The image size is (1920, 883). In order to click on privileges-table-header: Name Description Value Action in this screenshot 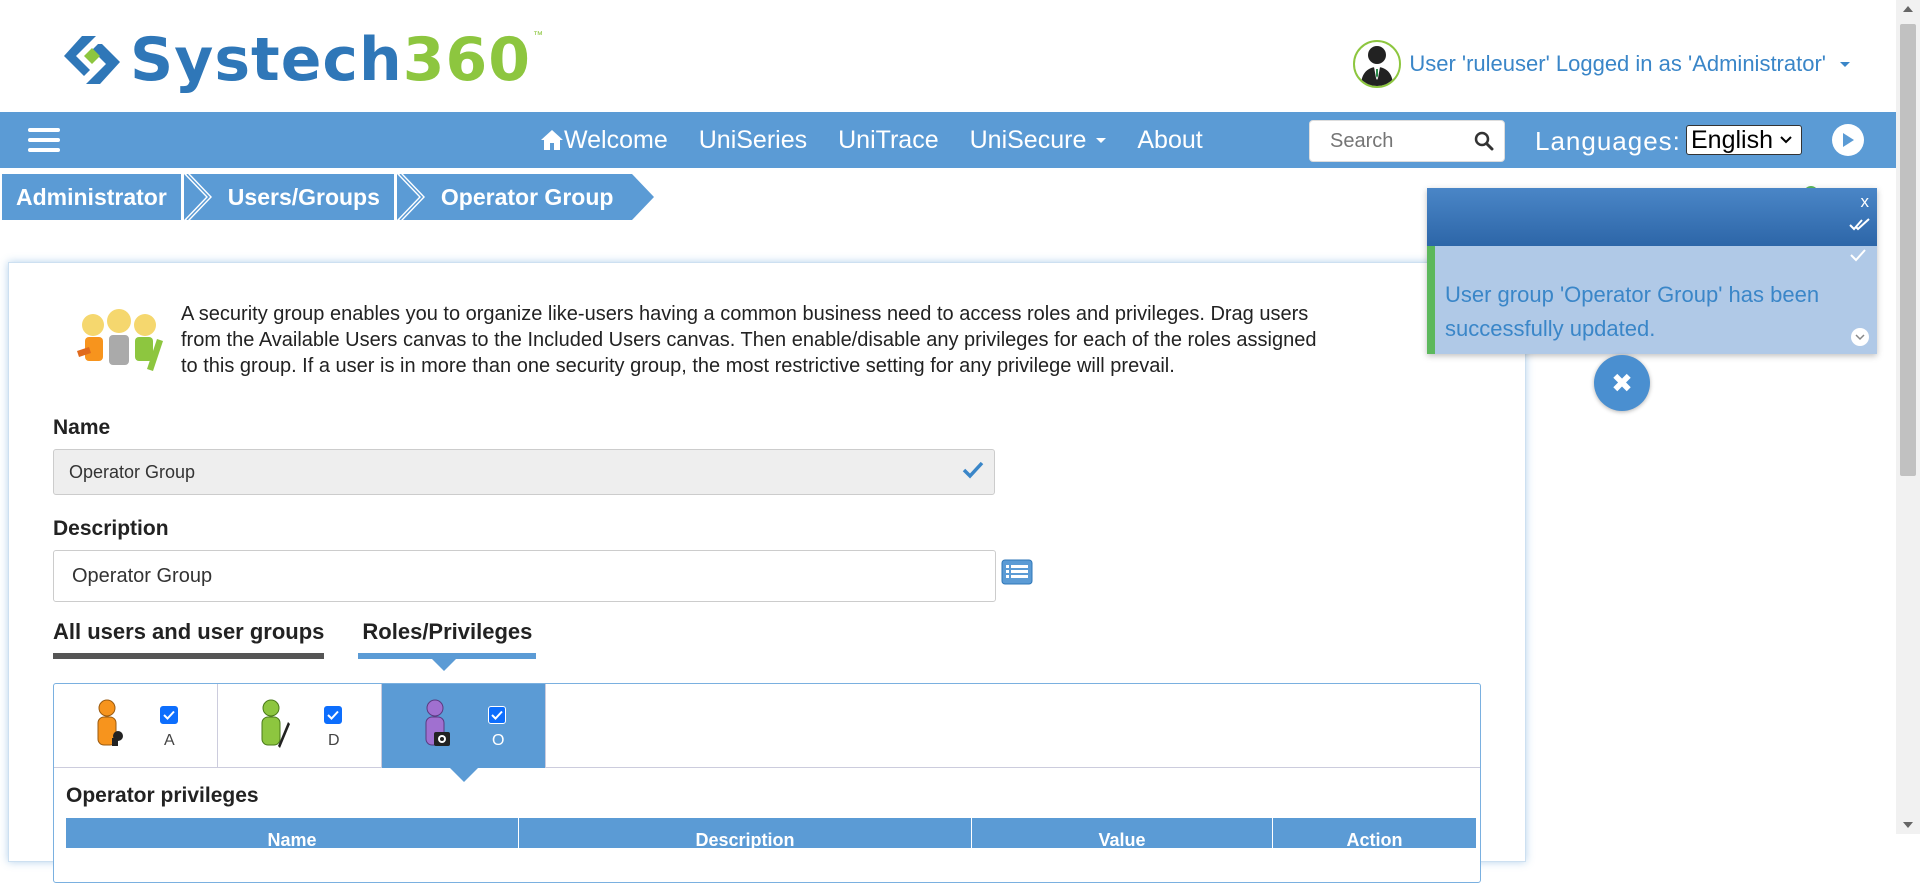, I will do `click(771, 834)`.